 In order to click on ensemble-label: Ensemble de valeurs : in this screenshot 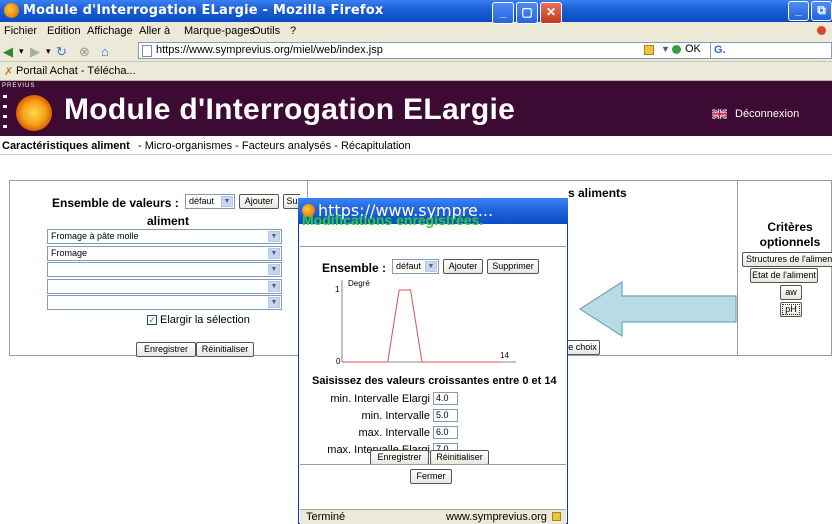, I will do `click(115, 203)`.